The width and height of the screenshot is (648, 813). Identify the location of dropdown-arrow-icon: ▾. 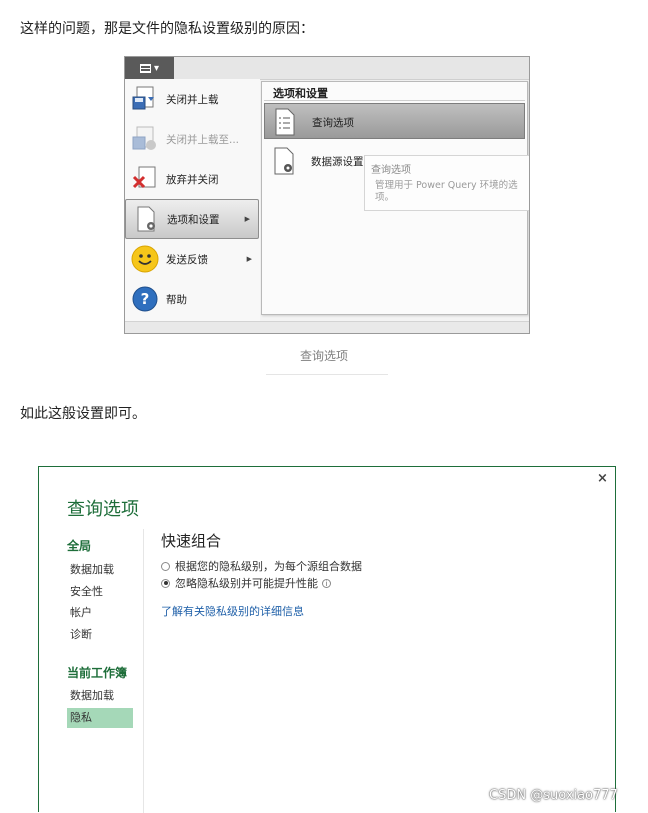
(156, 68).